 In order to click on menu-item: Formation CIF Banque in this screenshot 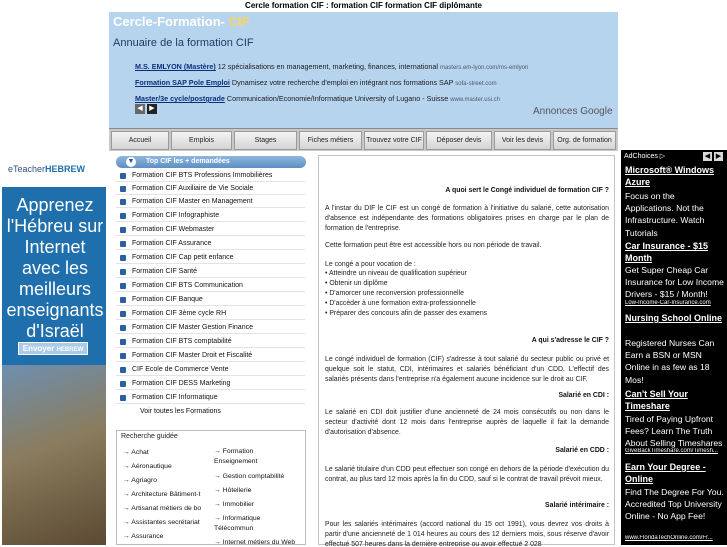, I will do `click(210, 300)`.